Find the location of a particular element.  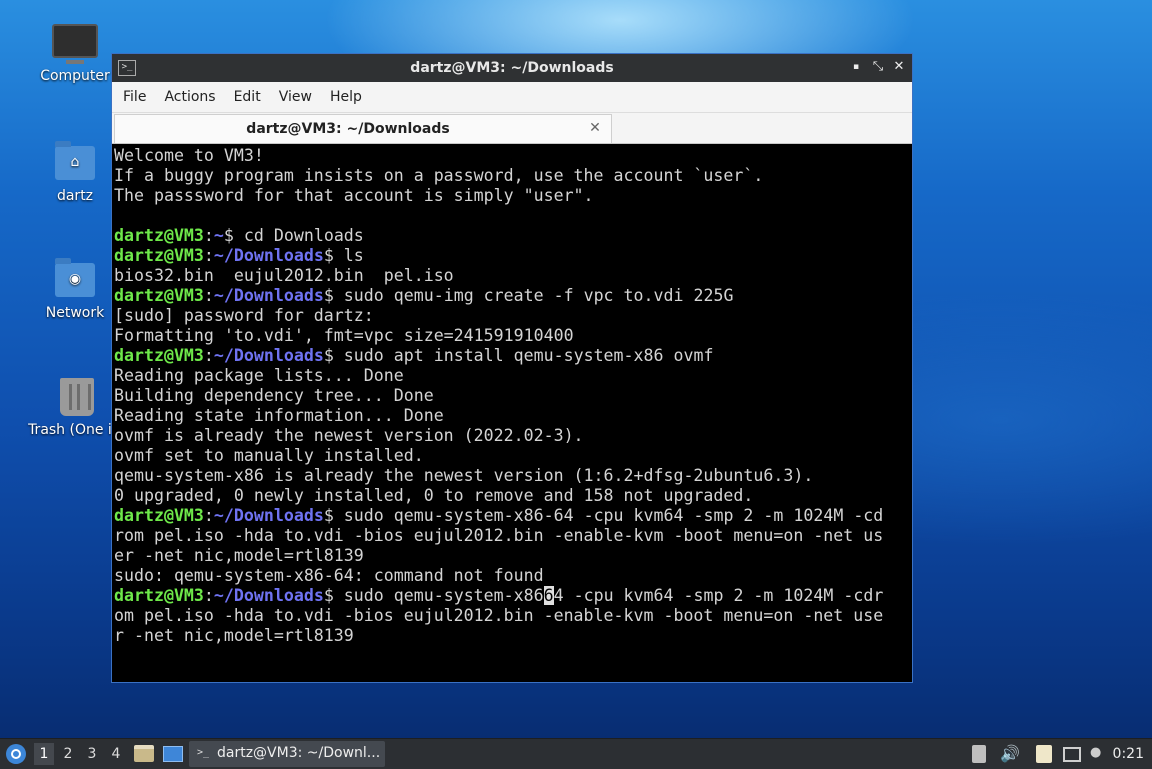

terminal-output-text: bios32.bin eujul2012.bin pel.iso is located at coordinates (284, 275).